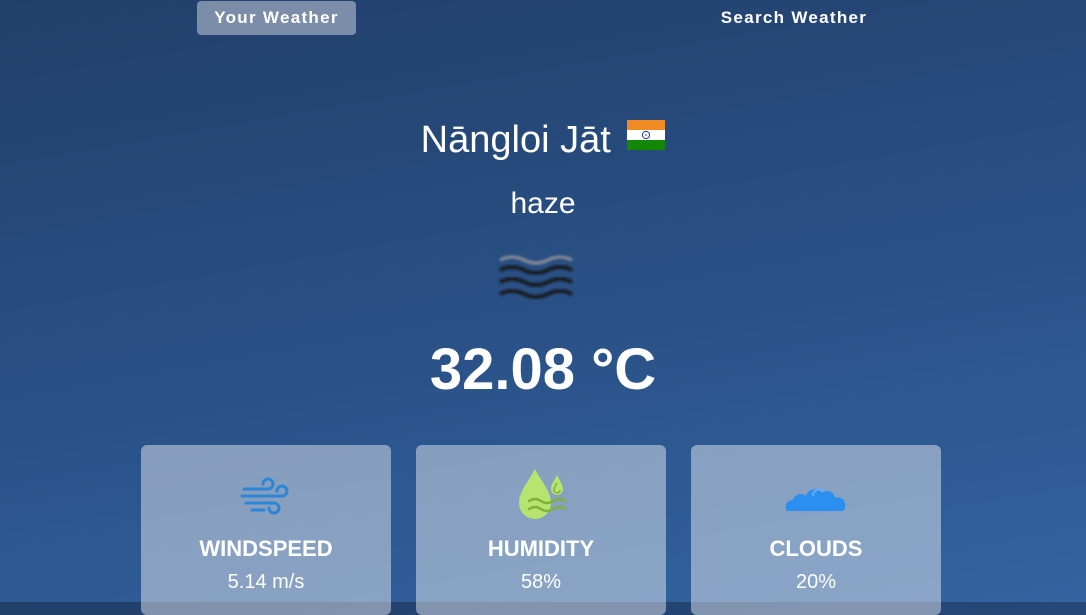 This screenshot has width=1086, height=615. Describe the element at coordinates (816, 548) in the screenshot. I see `stat-label: CLOUDS` at that location.